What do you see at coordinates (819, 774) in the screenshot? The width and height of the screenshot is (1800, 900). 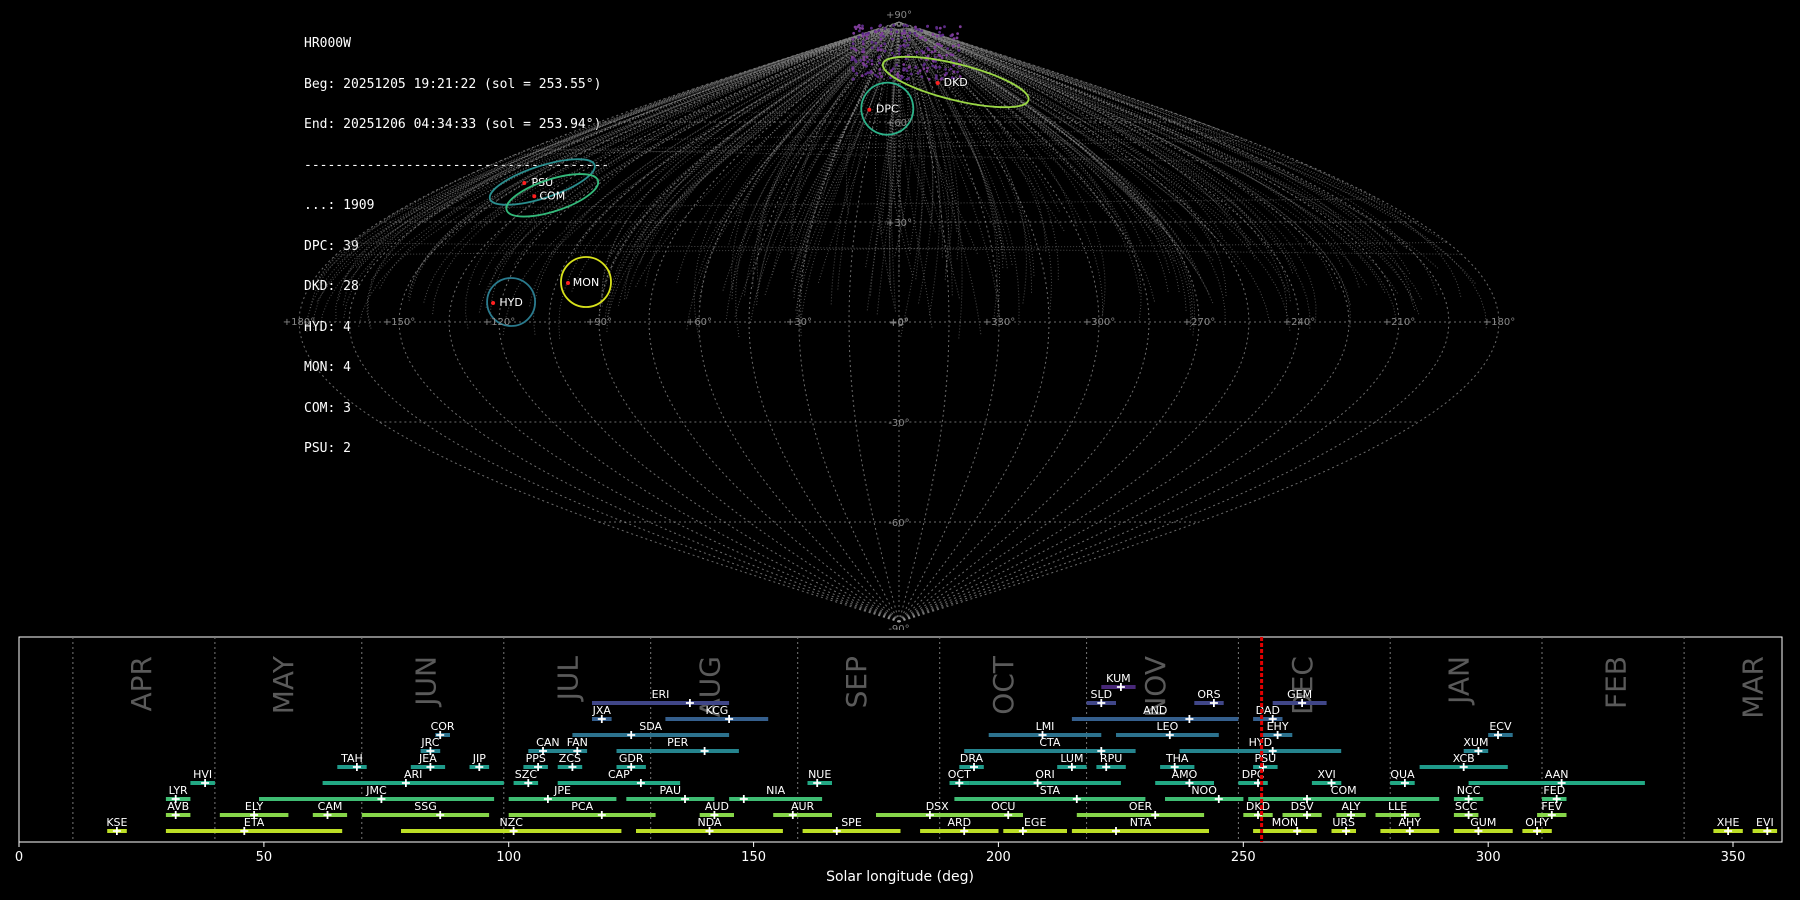 I see `shower-label: NUE` at bounding box center [819, 774].